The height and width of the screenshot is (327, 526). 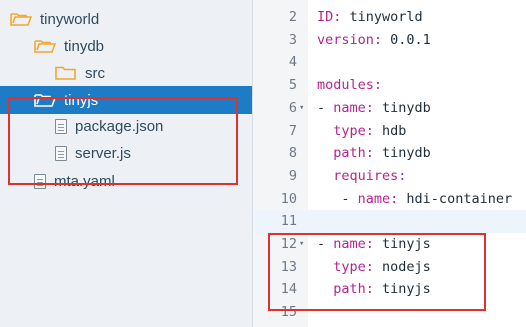 I want to click on tree-item-server-js: server.js, so click(x=126, y=153).